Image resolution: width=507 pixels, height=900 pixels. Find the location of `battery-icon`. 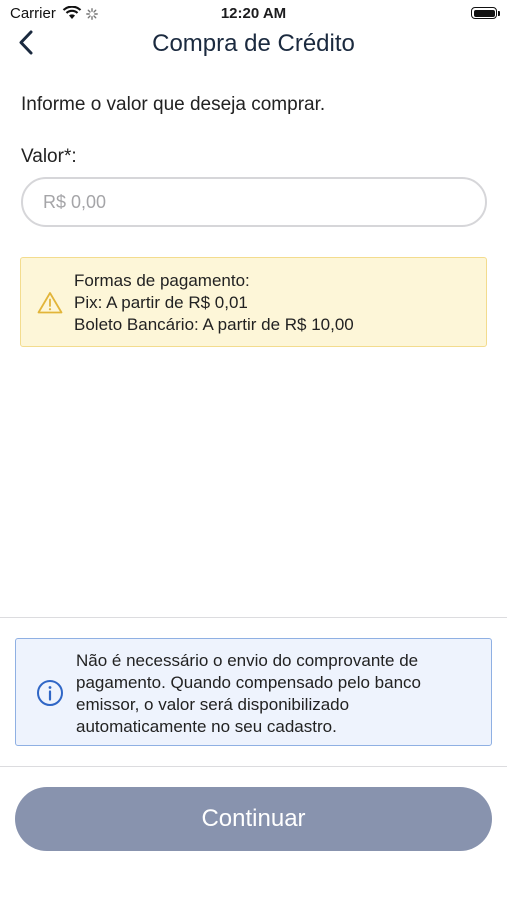

battery-icon is located at coordinates (485, 13).